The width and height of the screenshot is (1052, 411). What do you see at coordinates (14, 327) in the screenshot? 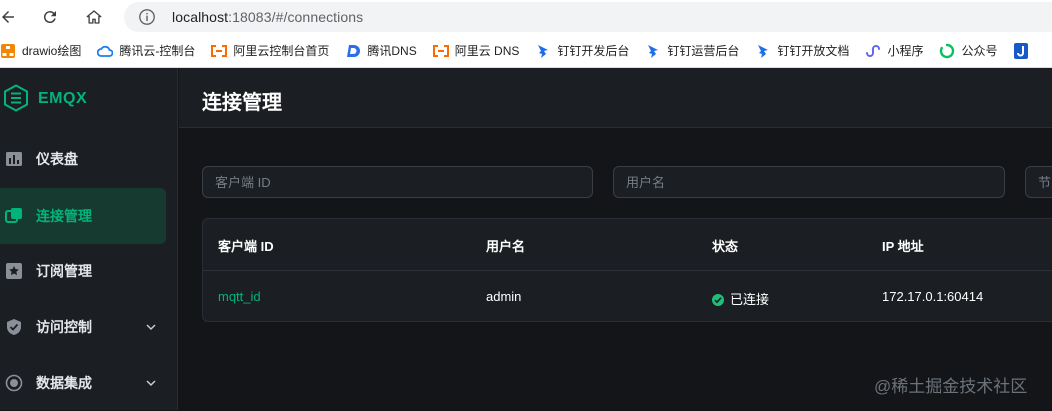
I see `shield-icon` at bounding box center [14, 327].